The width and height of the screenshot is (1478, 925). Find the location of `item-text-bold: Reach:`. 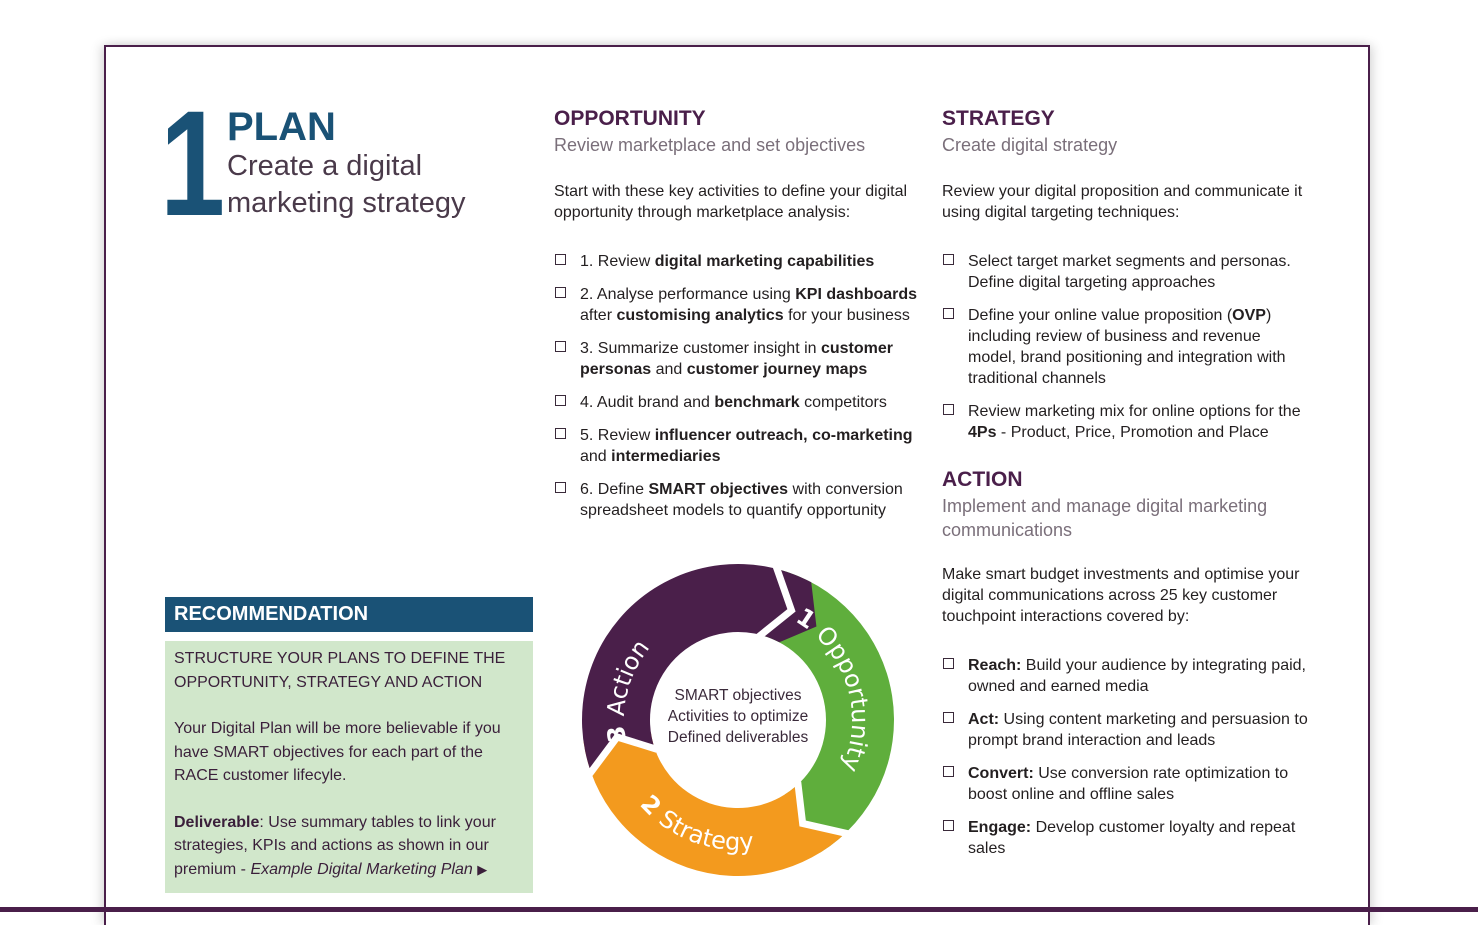

item-text-bold: Reach: is located at coordinates (995, 665).